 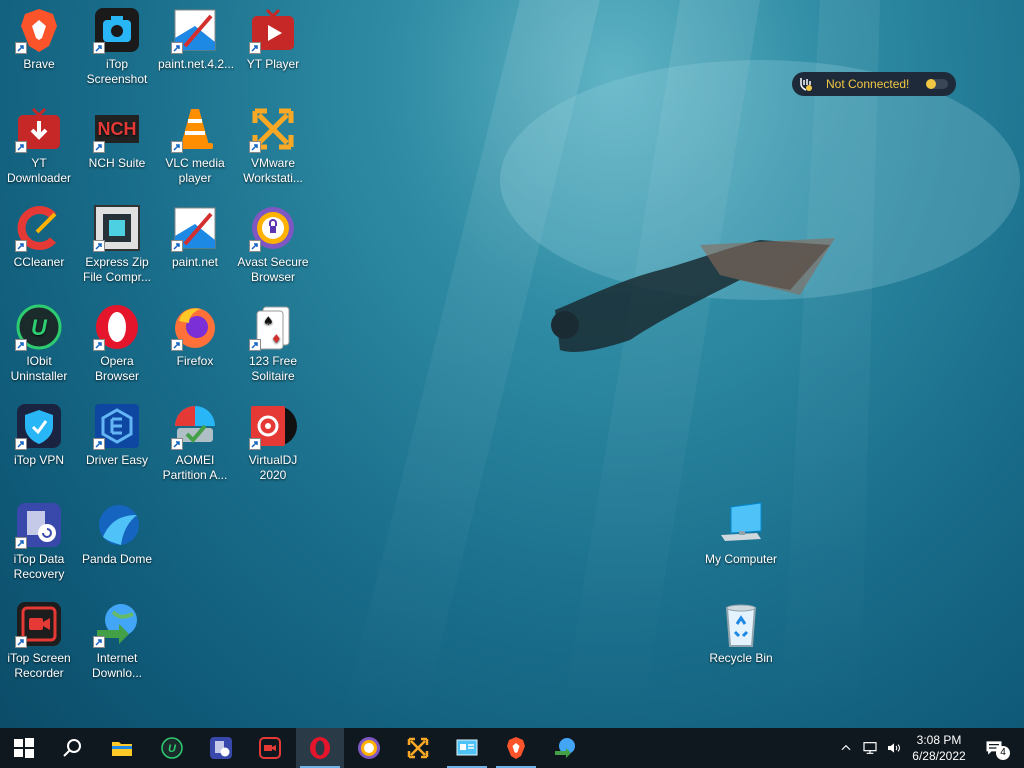 What do you see at coordinates (39, 347) in the screenshot?
I see `desktop-icon-iobit-uninstaller: U IObit Uninstaller` at bounding box center [39, 347].